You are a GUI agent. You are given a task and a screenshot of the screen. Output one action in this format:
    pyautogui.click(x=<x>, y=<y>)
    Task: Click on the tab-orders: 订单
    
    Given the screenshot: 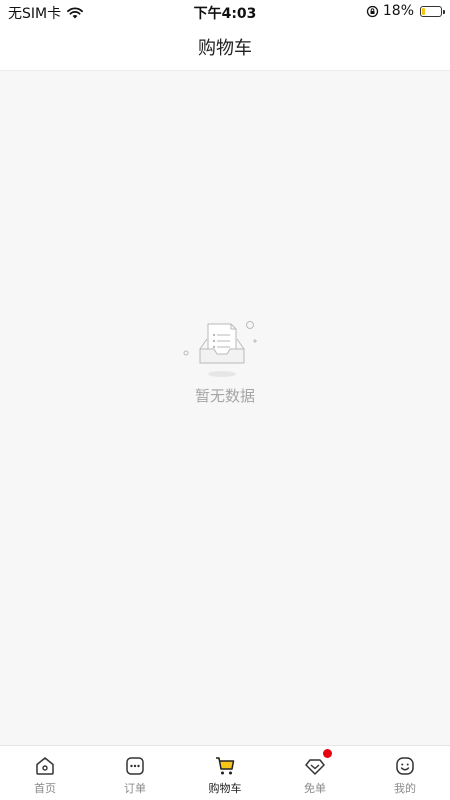 What is the action you would take?
    pyautogui.click(x=135, y=773)
    